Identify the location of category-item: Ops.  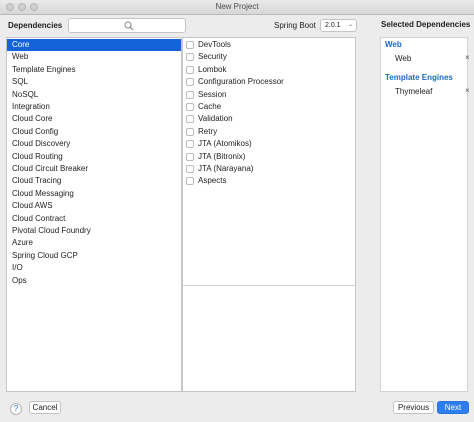
(94, 281).